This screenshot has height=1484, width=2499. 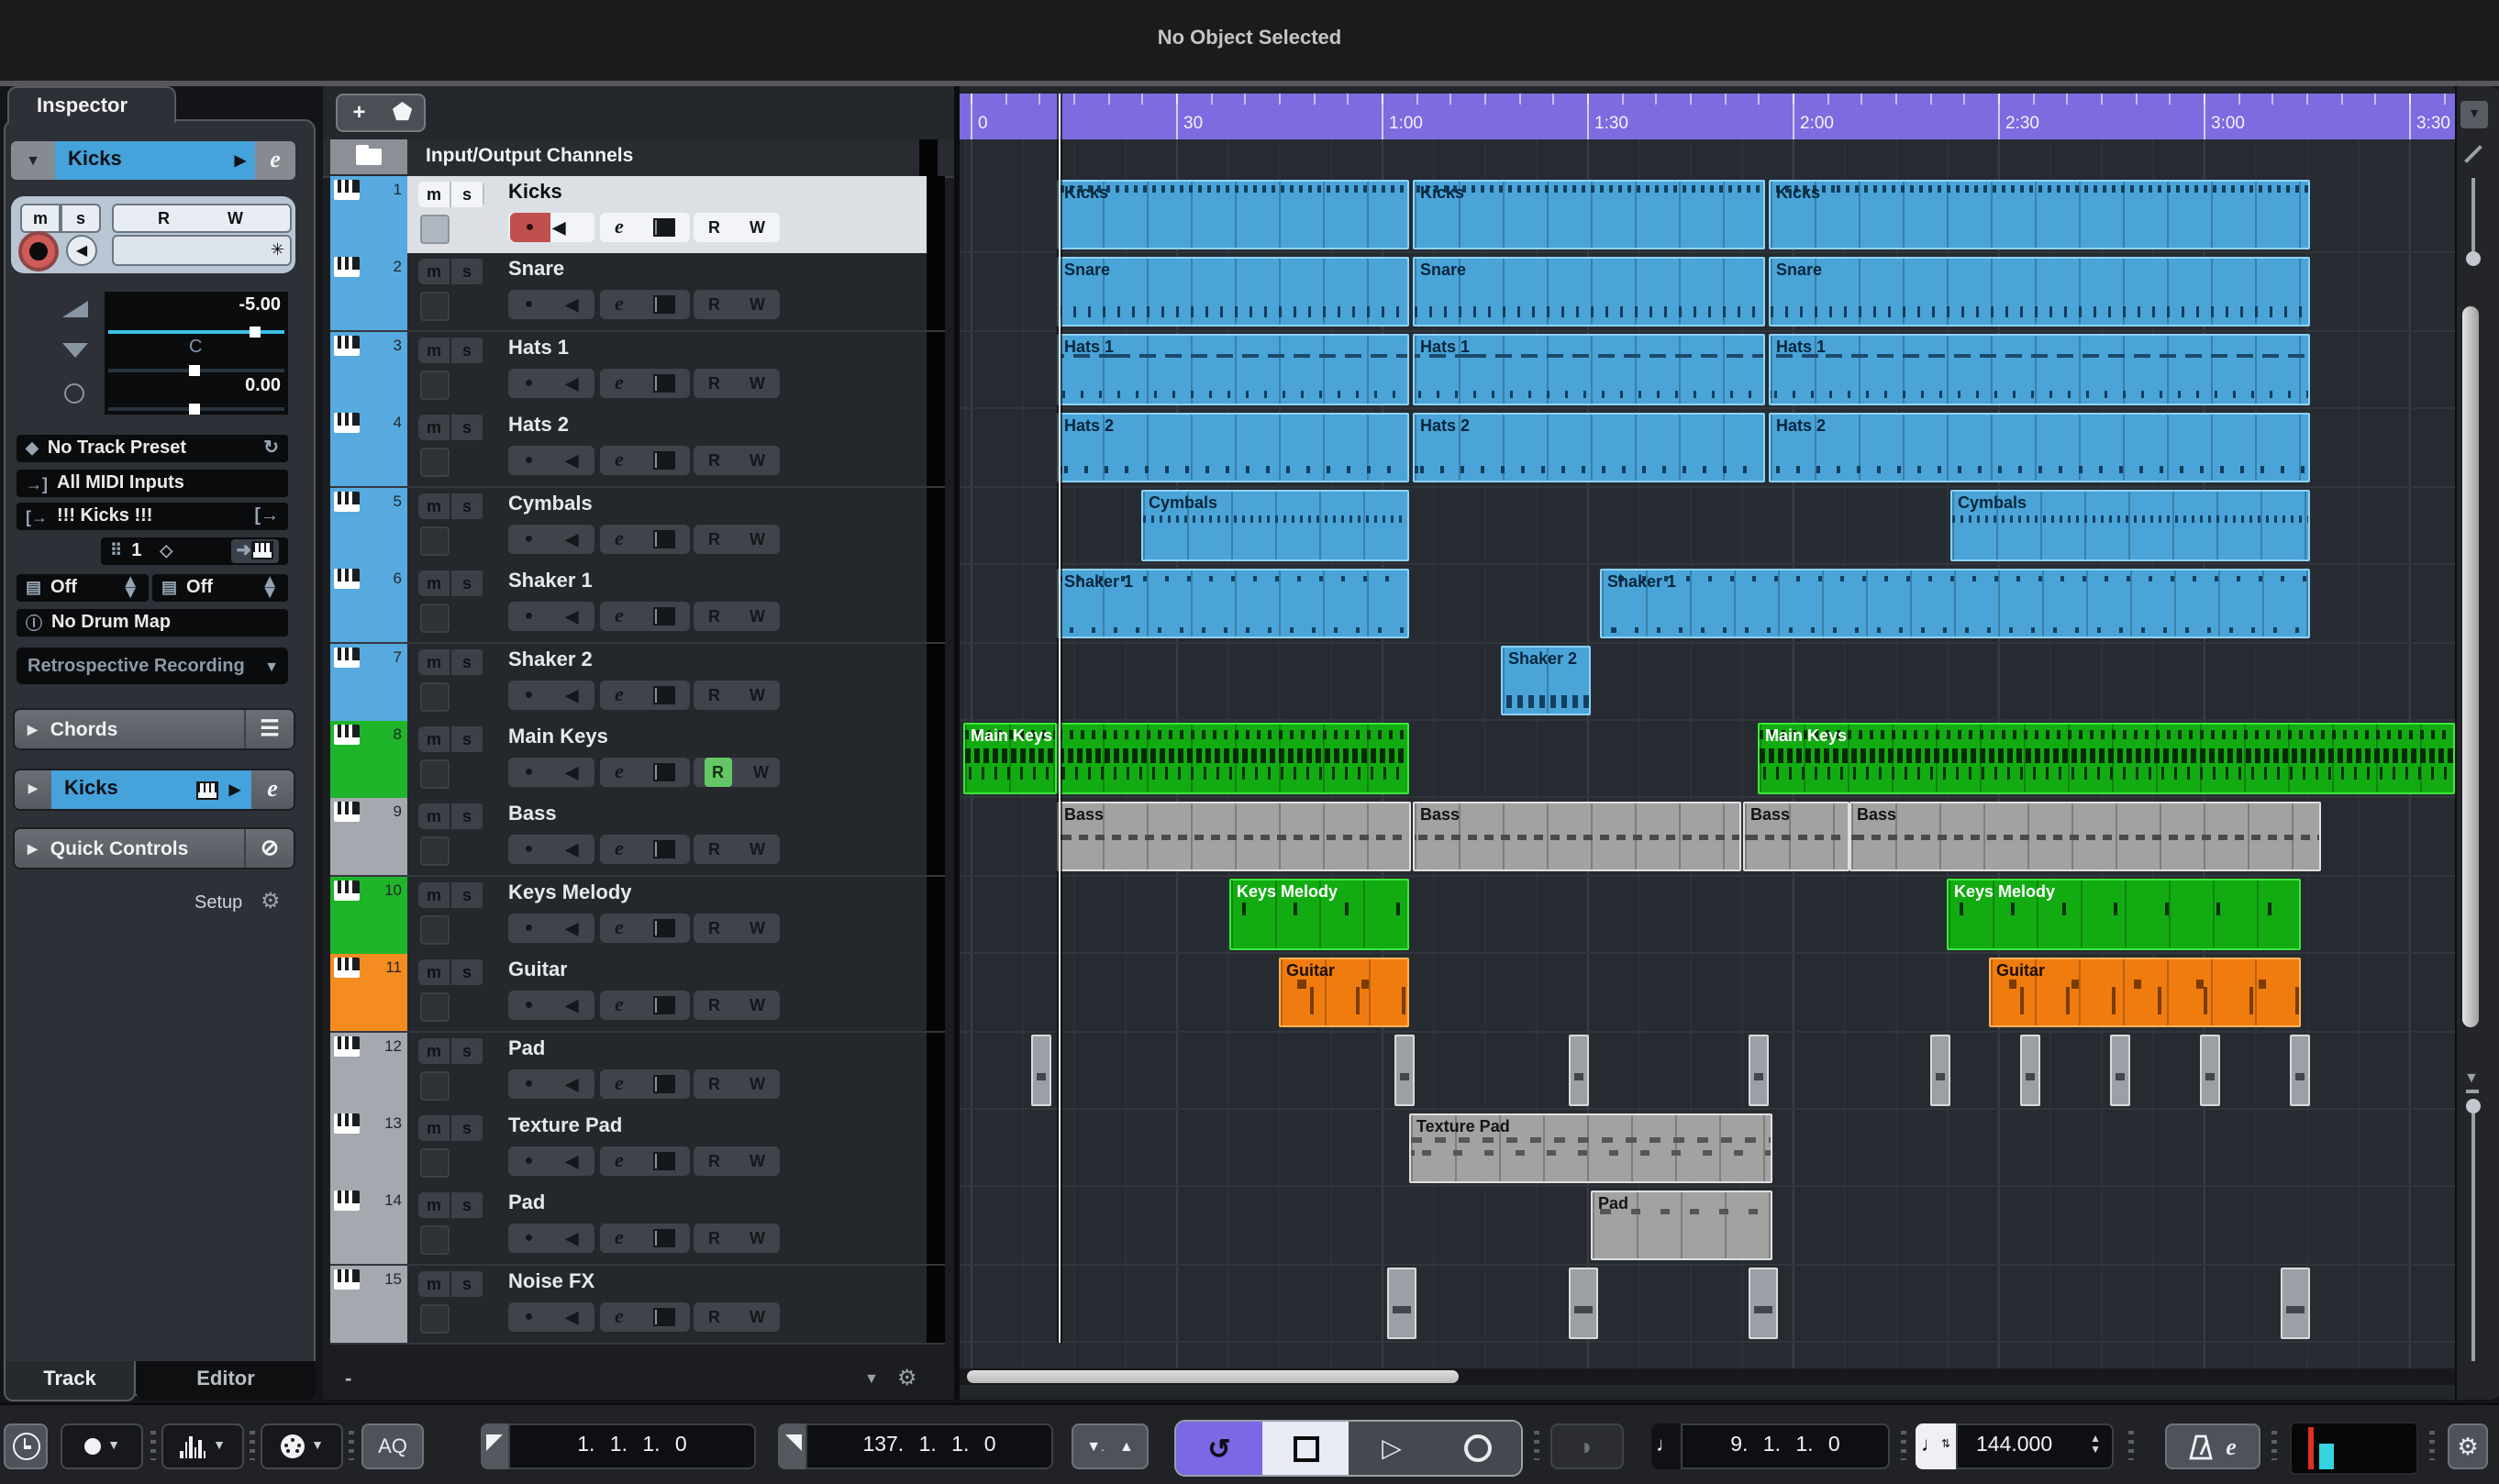 What do you see at coordinates (1233, 291) in the screenshot?
I see `midi-clip: Snare` at bounding box center [1233, 291].